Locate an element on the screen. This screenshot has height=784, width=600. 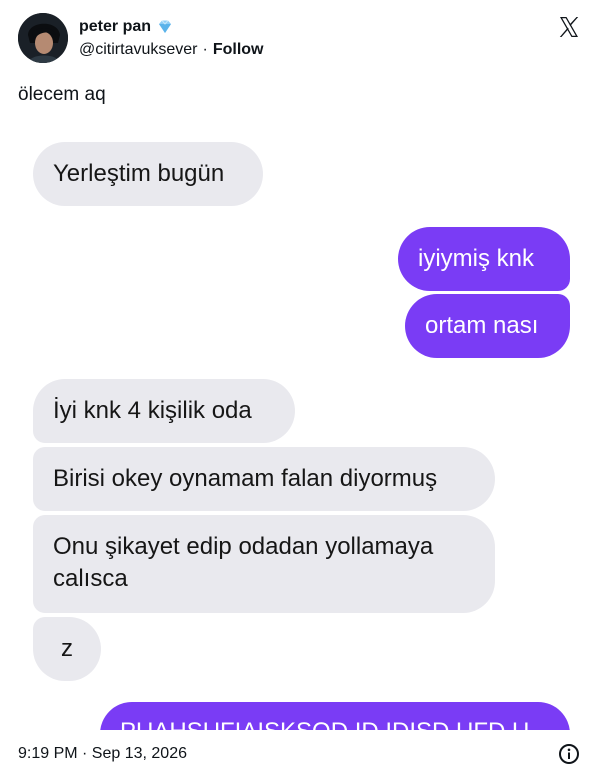
message-bubble-incoming: Birisi okey oynamam falan diyormuş is located at coordinates (264, 479).